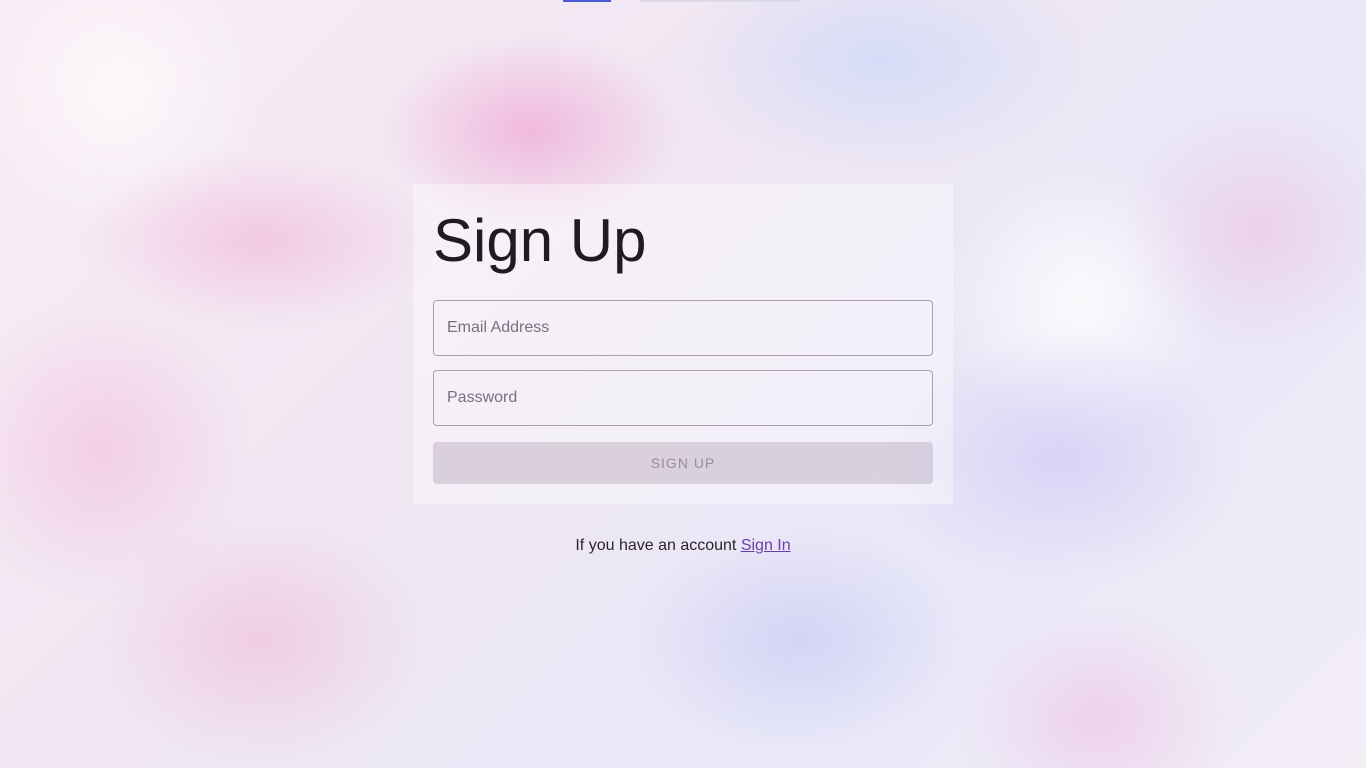 The height and width of the screenshot is (768, 1366). Describe the element at coordinates (658, 545) in the screenshot. I see `signin-prompt-text: If you have an account` at that location.